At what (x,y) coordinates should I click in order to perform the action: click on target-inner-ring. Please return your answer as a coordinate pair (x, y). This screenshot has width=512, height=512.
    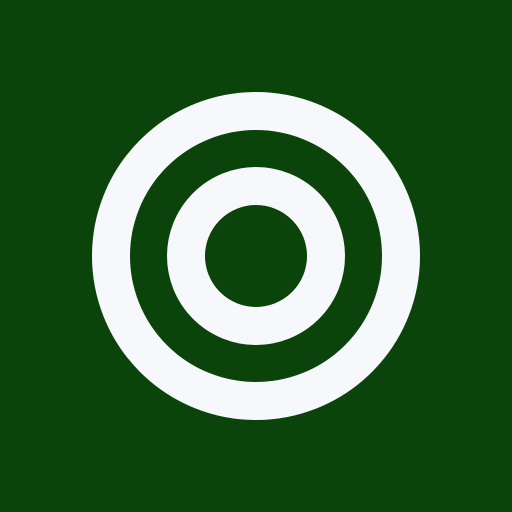
    Looking at the image, I should click on (256, 256).